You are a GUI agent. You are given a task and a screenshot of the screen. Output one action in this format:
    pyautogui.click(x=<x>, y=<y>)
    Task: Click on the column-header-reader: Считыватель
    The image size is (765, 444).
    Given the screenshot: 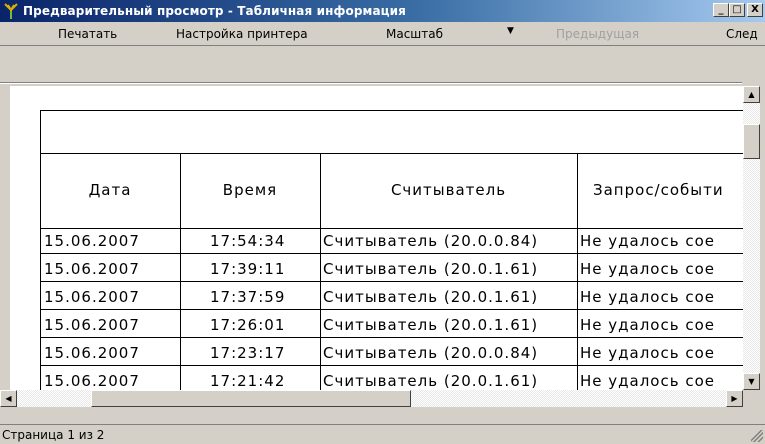 What is the action you would take?
    pyautogui.click(x=448, y=190)
    